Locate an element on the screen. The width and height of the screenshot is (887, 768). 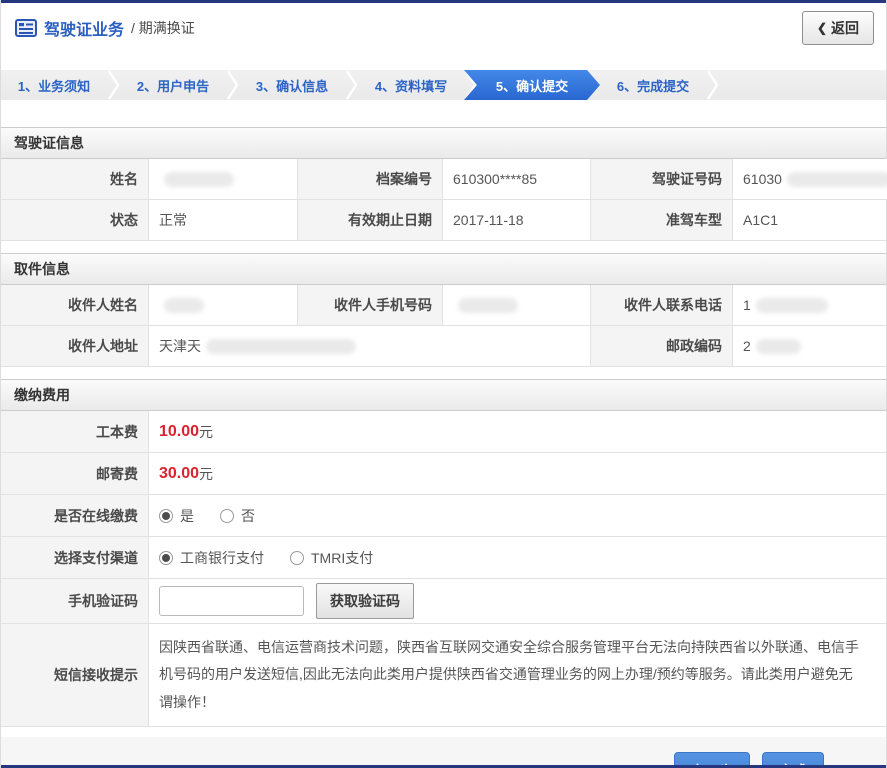
status-value: 正常 is located at coordinates (223, 220).